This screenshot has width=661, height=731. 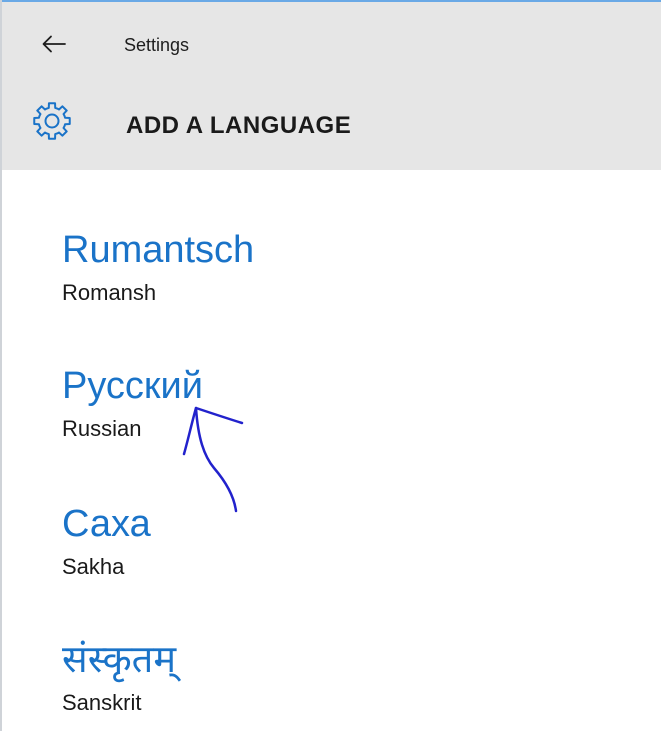 I want to click on language-item-russian: Русский Russian, so click(x=340, y=418).